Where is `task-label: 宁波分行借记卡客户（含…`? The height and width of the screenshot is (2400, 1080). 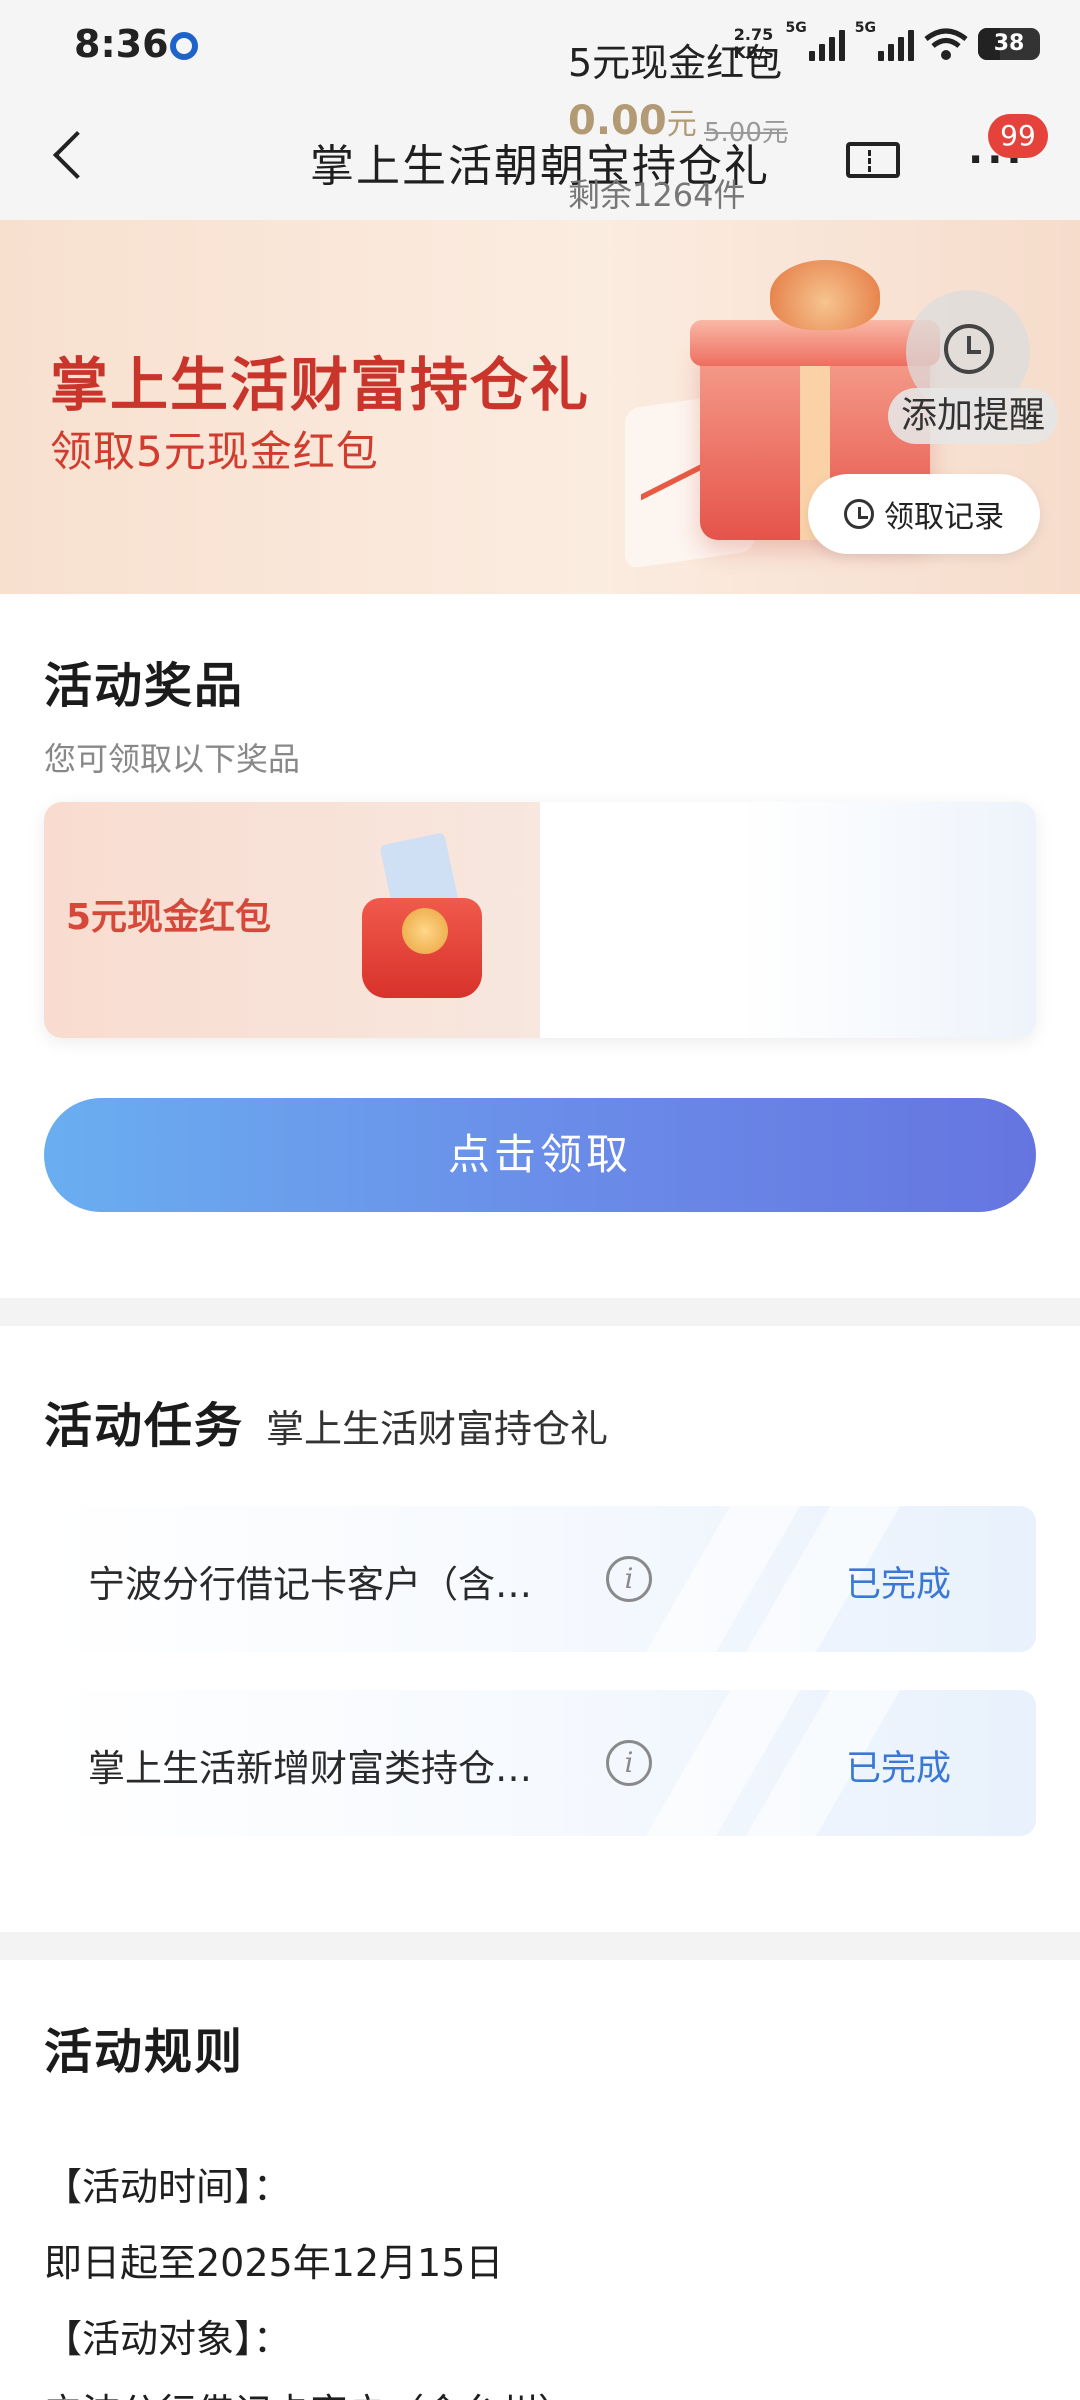 task-label: 宁波分行借记卡客户（含… is located at coordinates (310, 1584).